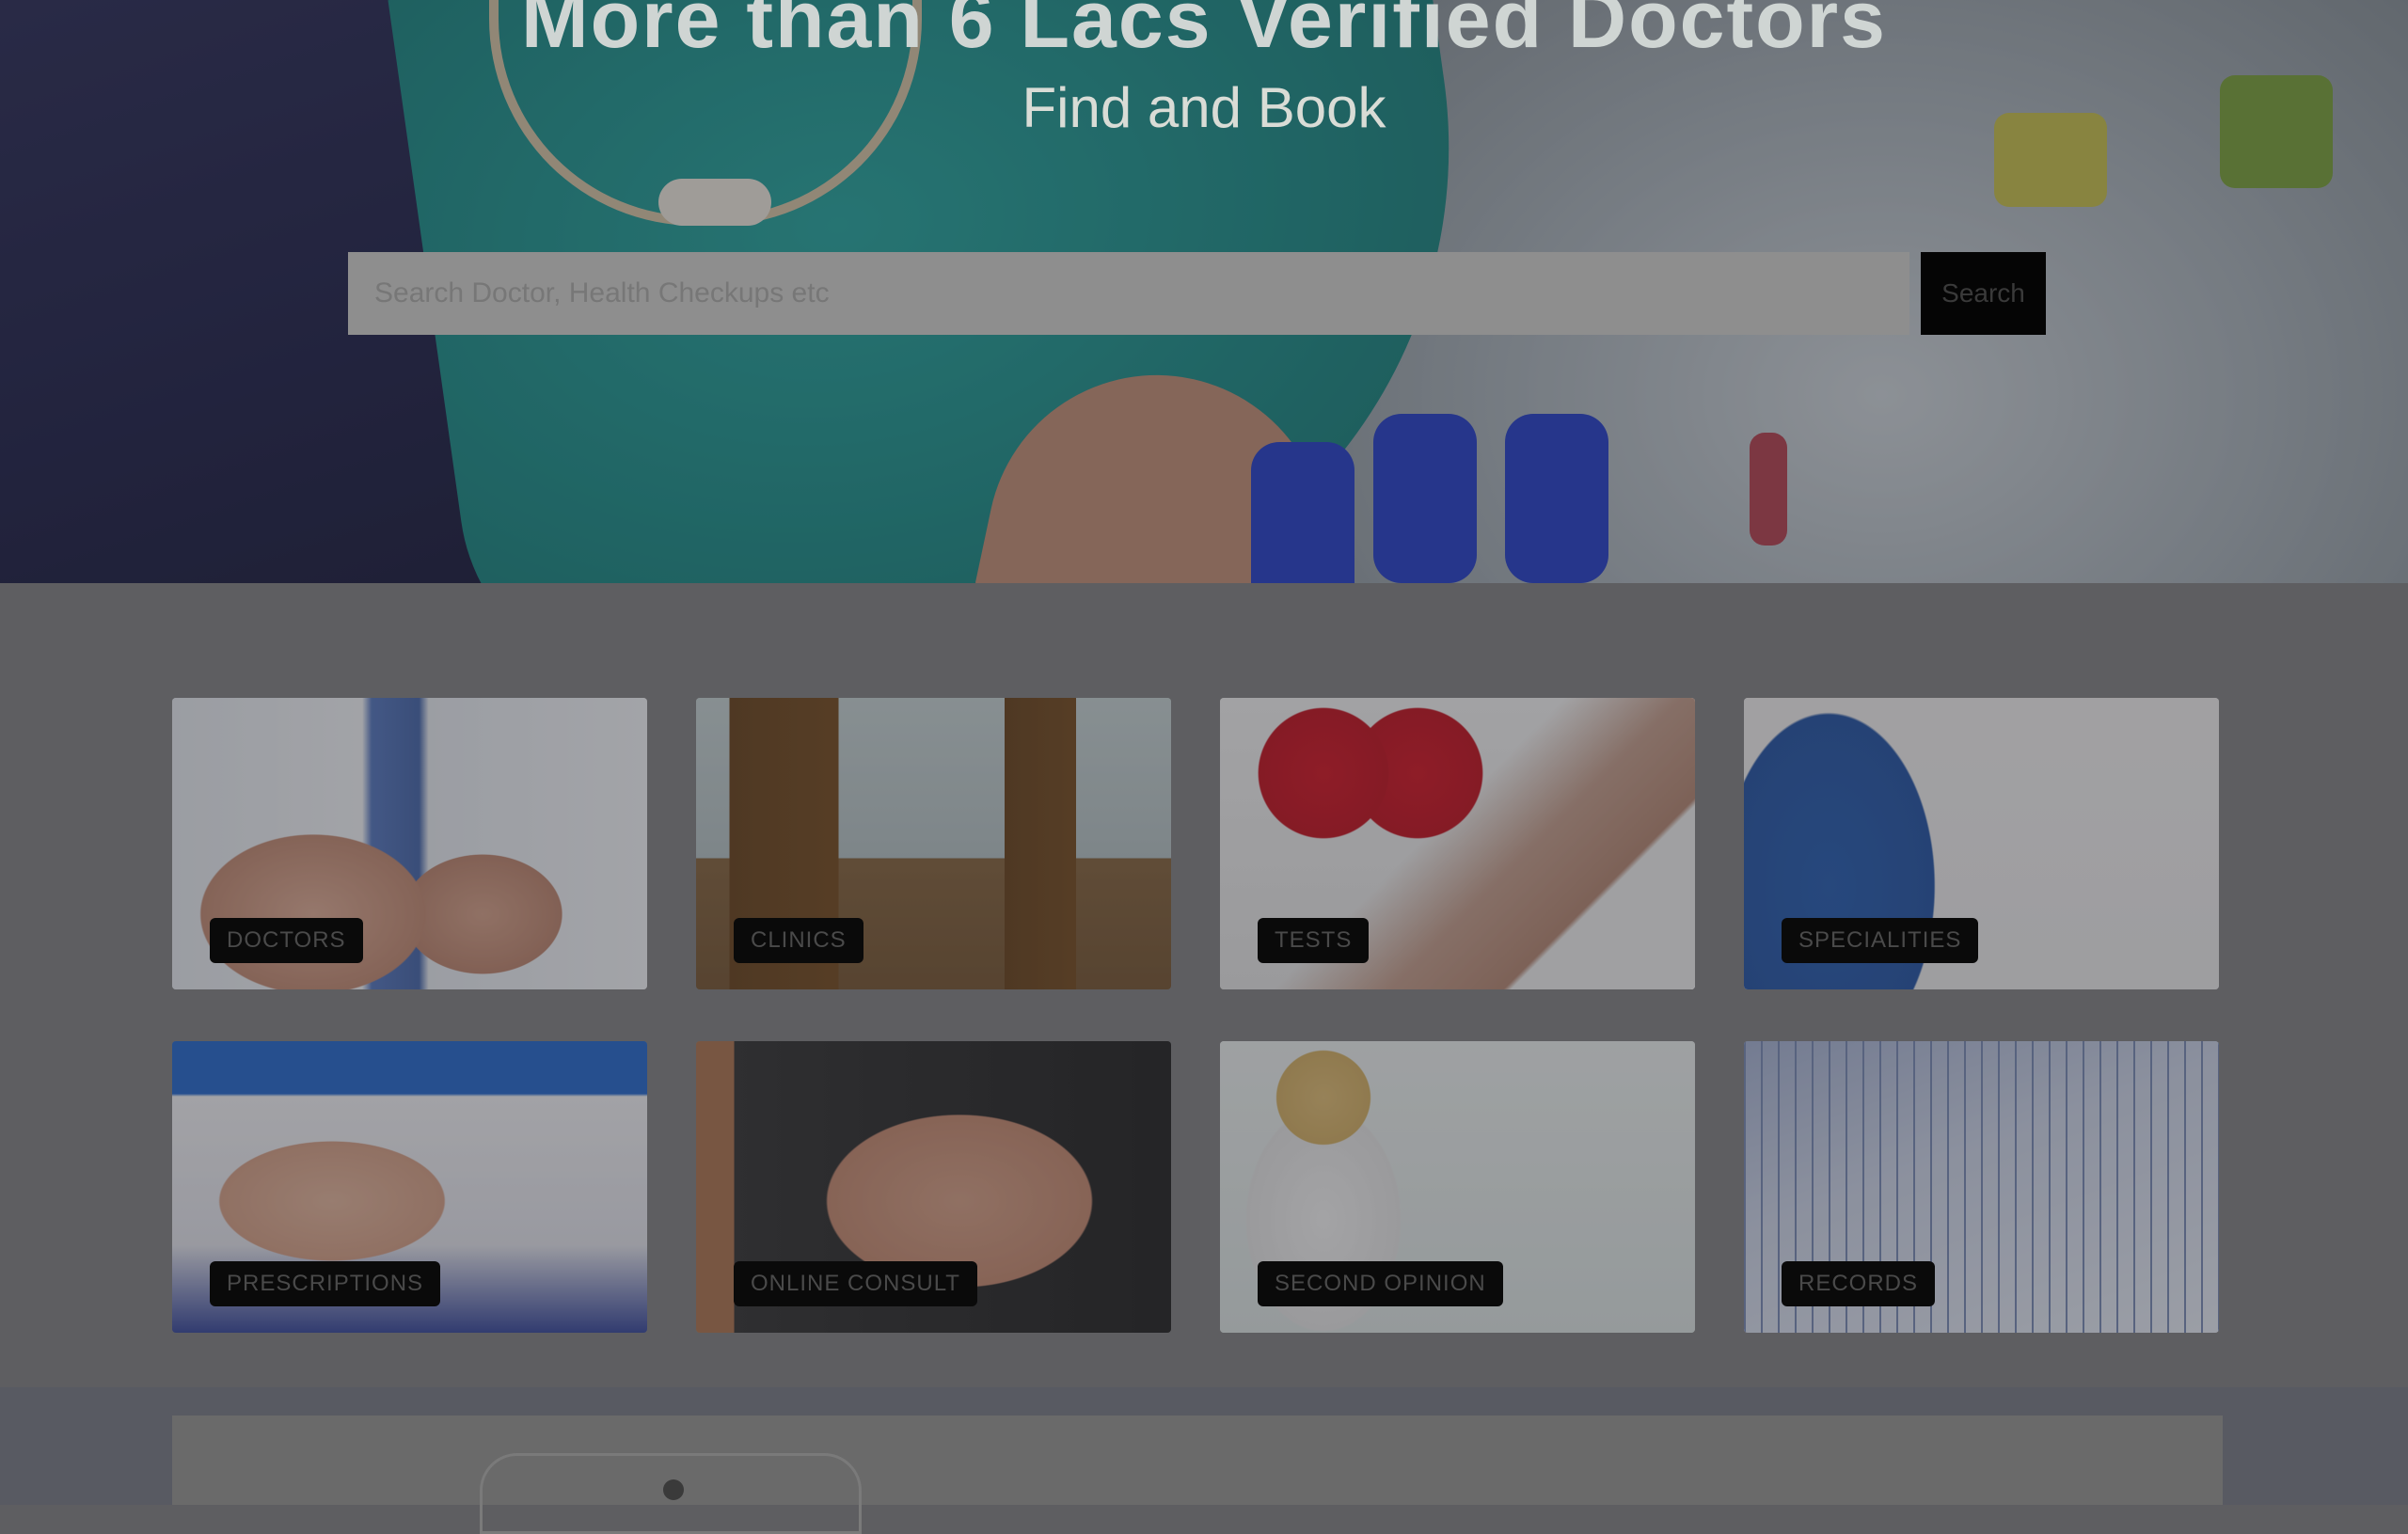  Describe the element at coordinates (410, 1187) in the screenshot. I see `service-card-prescriptions: PRESCRIPTIONS` at that location.